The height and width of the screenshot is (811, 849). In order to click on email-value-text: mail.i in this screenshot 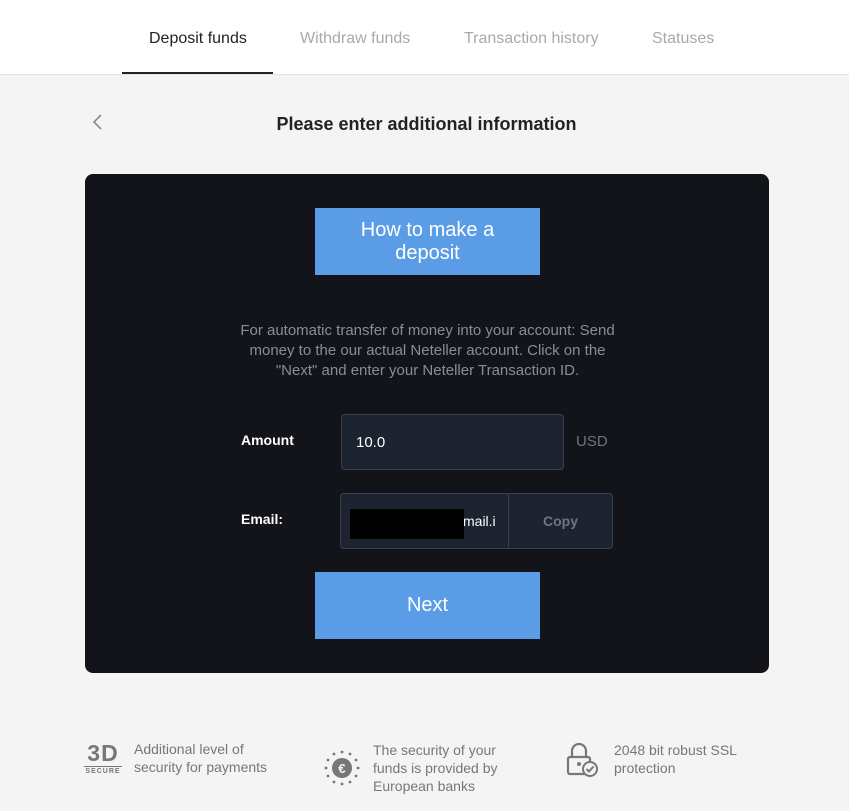, I will do `click(479, 521)`.